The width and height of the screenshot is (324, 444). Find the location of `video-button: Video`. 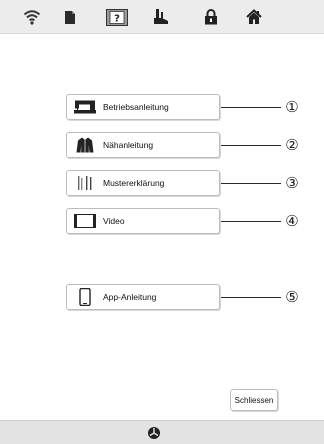

video-button: Video is located at coordinates (143, 221).